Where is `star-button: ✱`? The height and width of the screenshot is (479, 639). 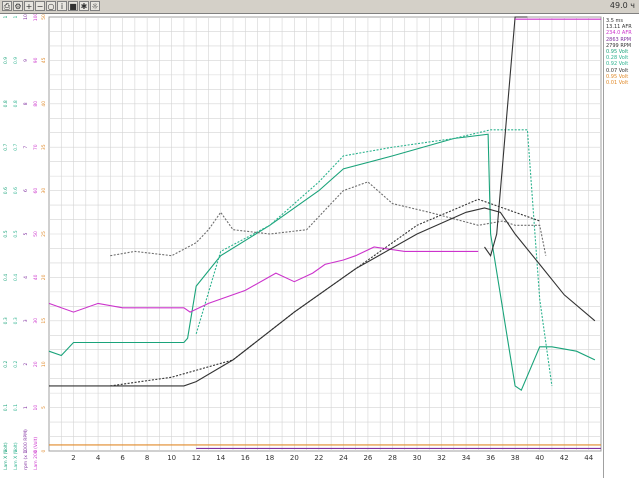
star-button: ✱ is located at coordinates (84, 6).